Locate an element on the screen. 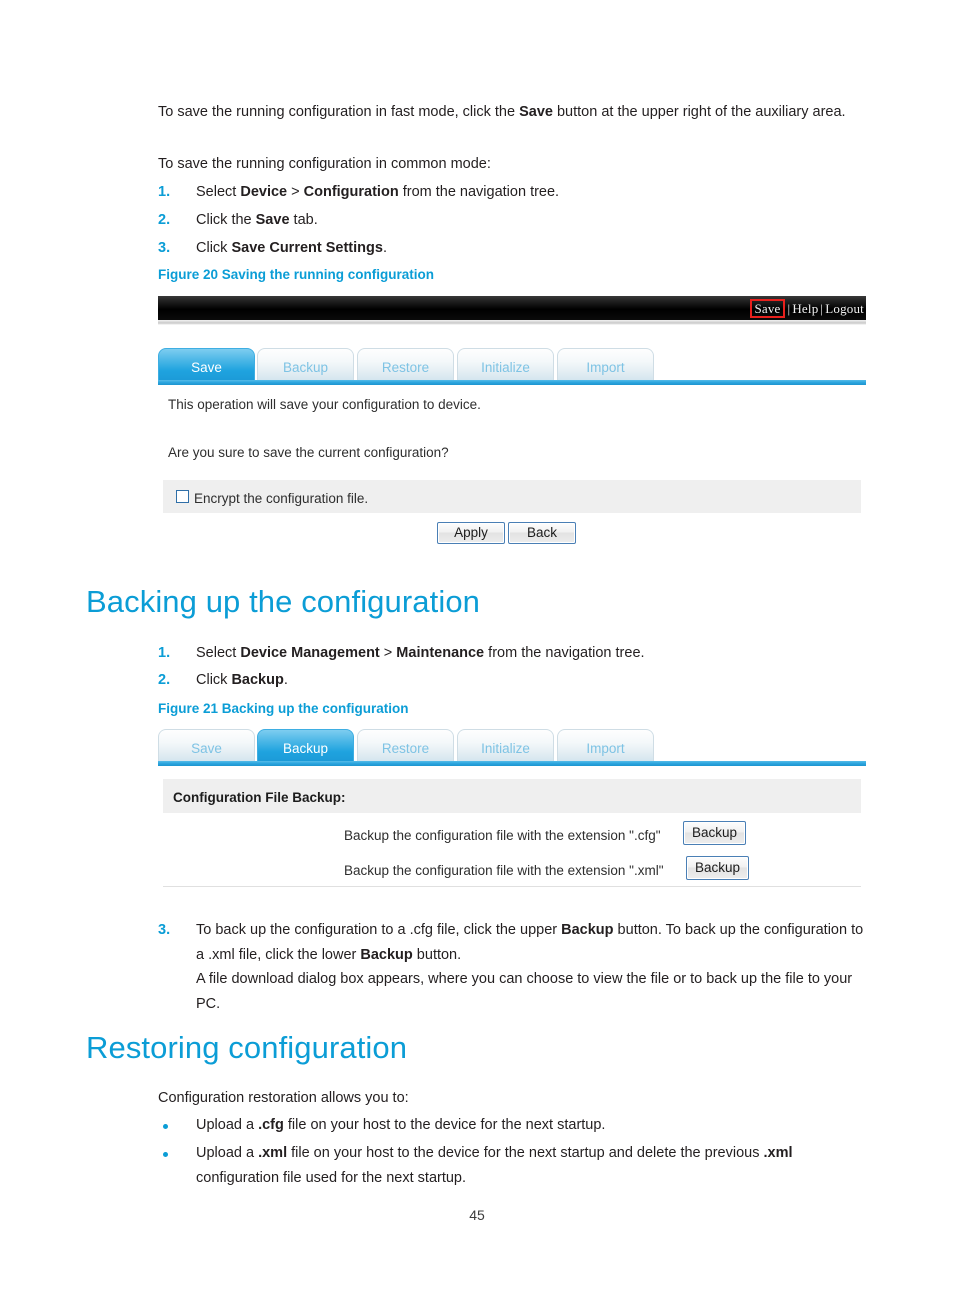  save-step-3-pre: Click is located at coordinates (214, 248).